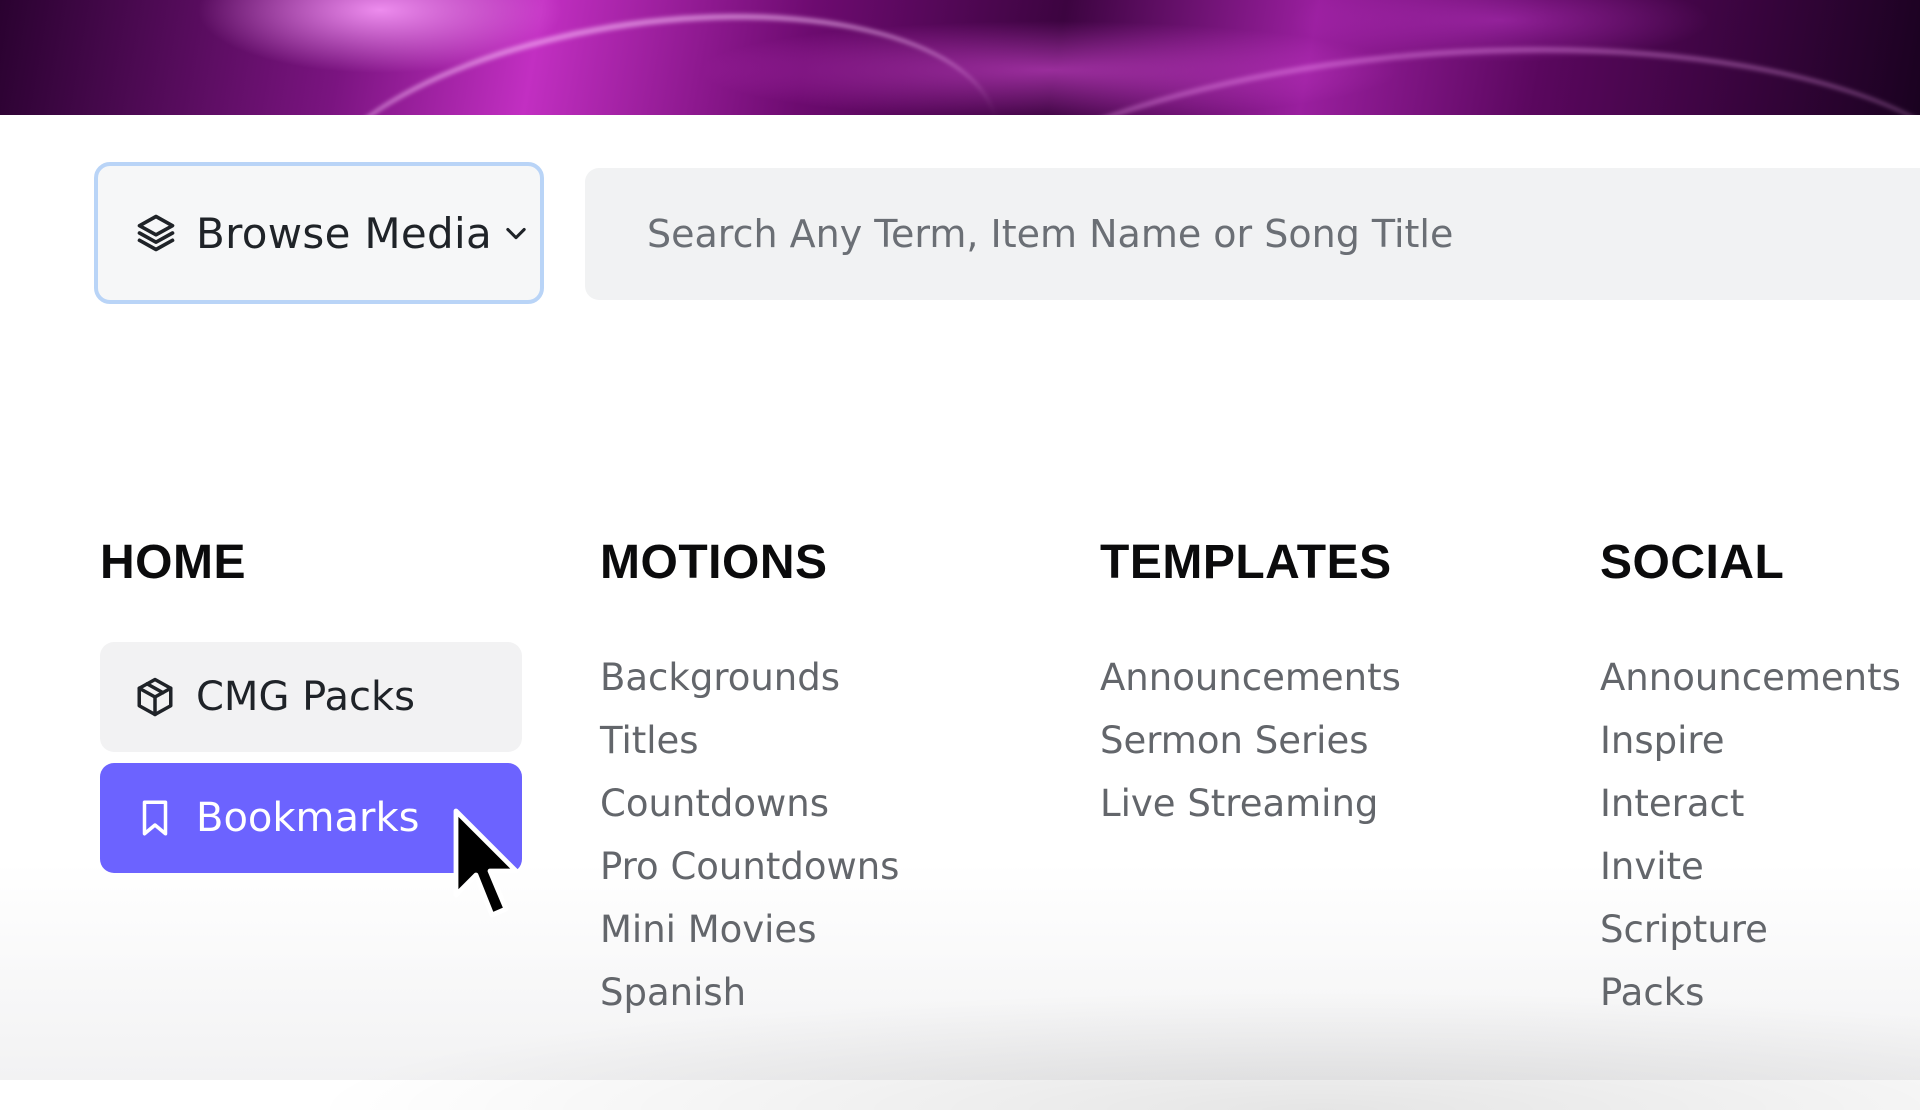 This screenshot has width=1920, height=1110. I want to click on browse-media-button: Browse Media, so click(319, 233).